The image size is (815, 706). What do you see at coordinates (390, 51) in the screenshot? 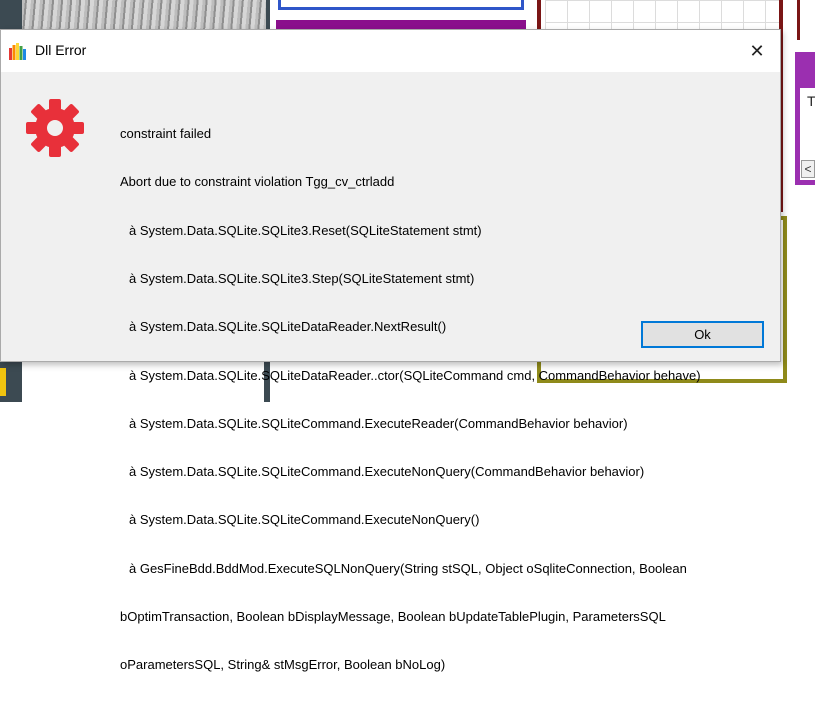
I see `dialog-titlebar: Dll Error ✕` at bounding box center [390, 51].